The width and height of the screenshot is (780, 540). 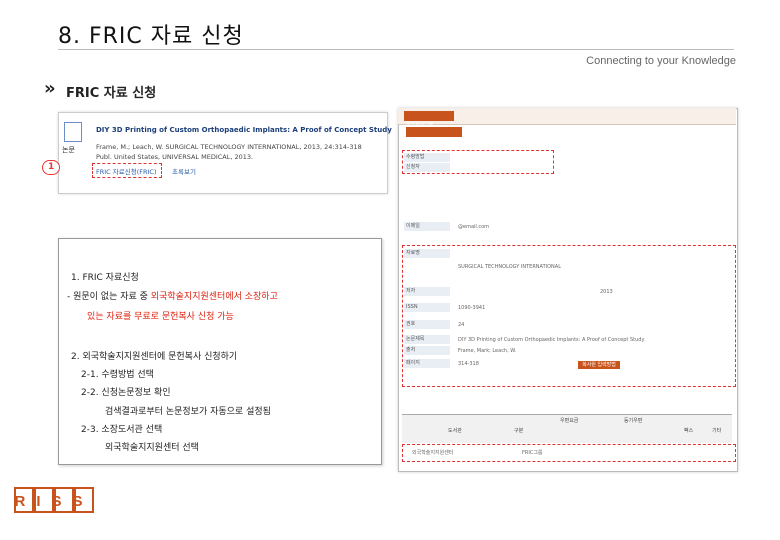 What do you see at coordinates (569, 421) in the screenshot?
I see `th-post: 우편요금` at bounding box center [569, 421].